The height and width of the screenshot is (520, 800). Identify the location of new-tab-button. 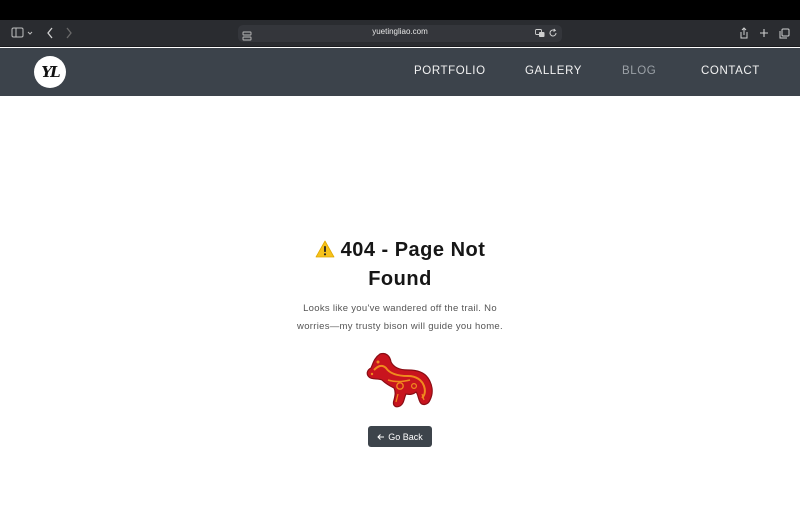
(764, 33).